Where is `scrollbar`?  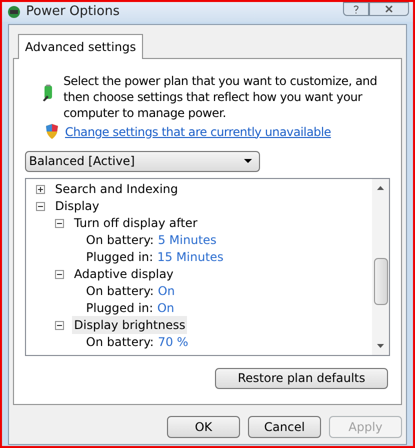
scrollbar is located at coordinates (380, 266).